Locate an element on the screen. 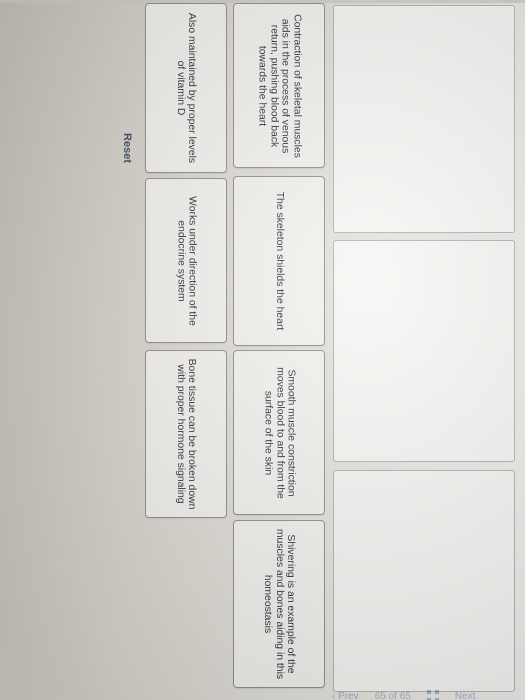 The image size is (525, 700). next-button: Next is located at coordinates (465, 695).